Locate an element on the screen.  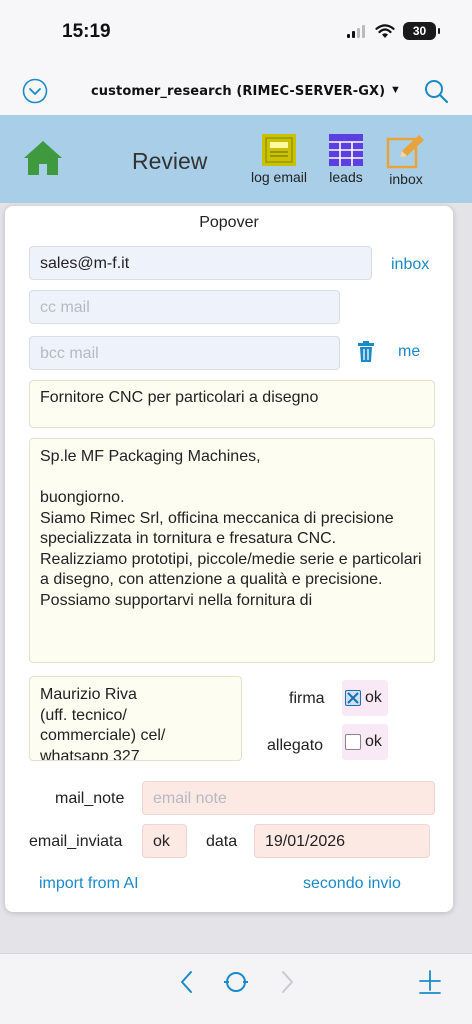
battery-level: 30 is located at coordinates (419, 31).